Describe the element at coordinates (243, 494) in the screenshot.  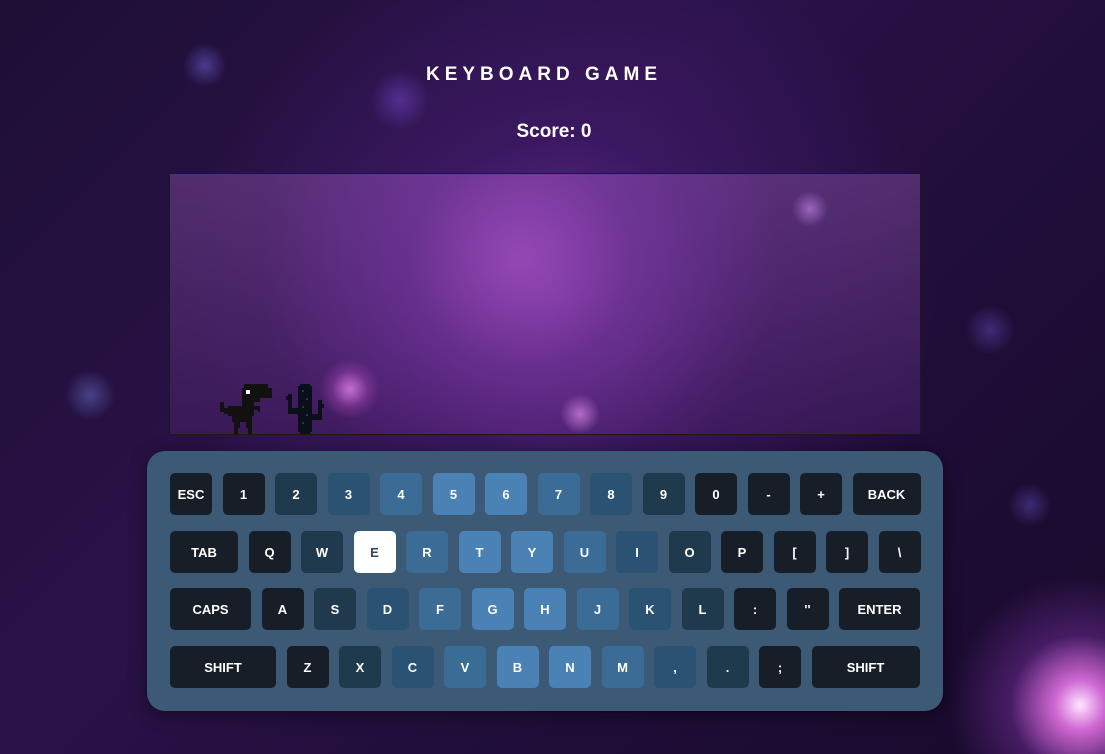
I see `key-1: 1` at that location.